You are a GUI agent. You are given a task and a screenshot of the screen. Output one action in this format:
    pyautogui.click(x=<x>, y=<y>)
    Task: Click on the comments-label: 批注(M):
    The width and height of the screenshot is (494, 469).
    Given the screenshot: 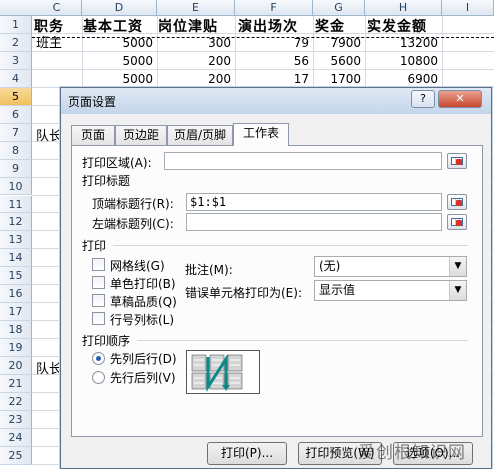 What is the action you would take?
    pyautogui.click(x=209, y=270)
    